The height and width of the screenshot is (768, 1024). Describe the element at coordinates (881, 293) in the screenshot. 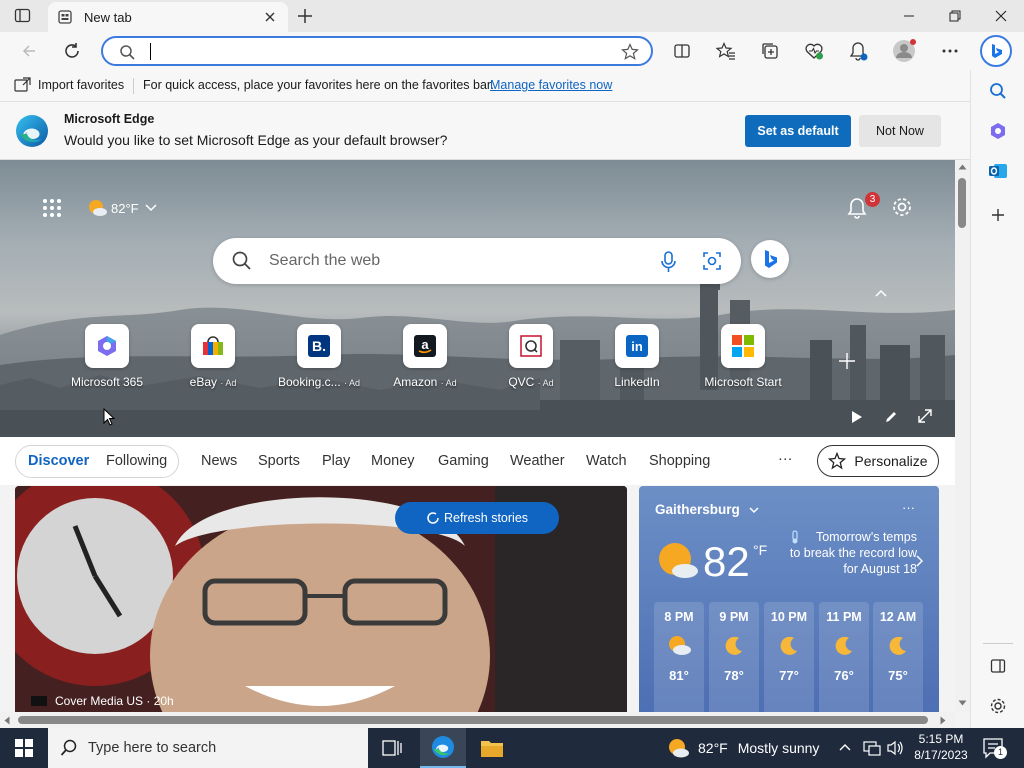

I see `collapse-chevron-icon` at that location.